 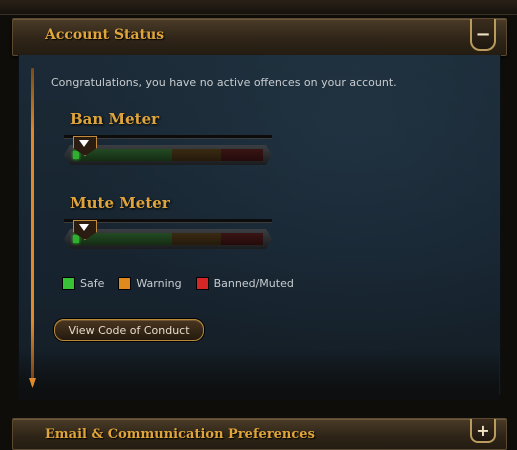 What do you see at coordinates (68, 283) in the screenshot?
I see `safe-swatch-icon` at bounding box center [68, 283].